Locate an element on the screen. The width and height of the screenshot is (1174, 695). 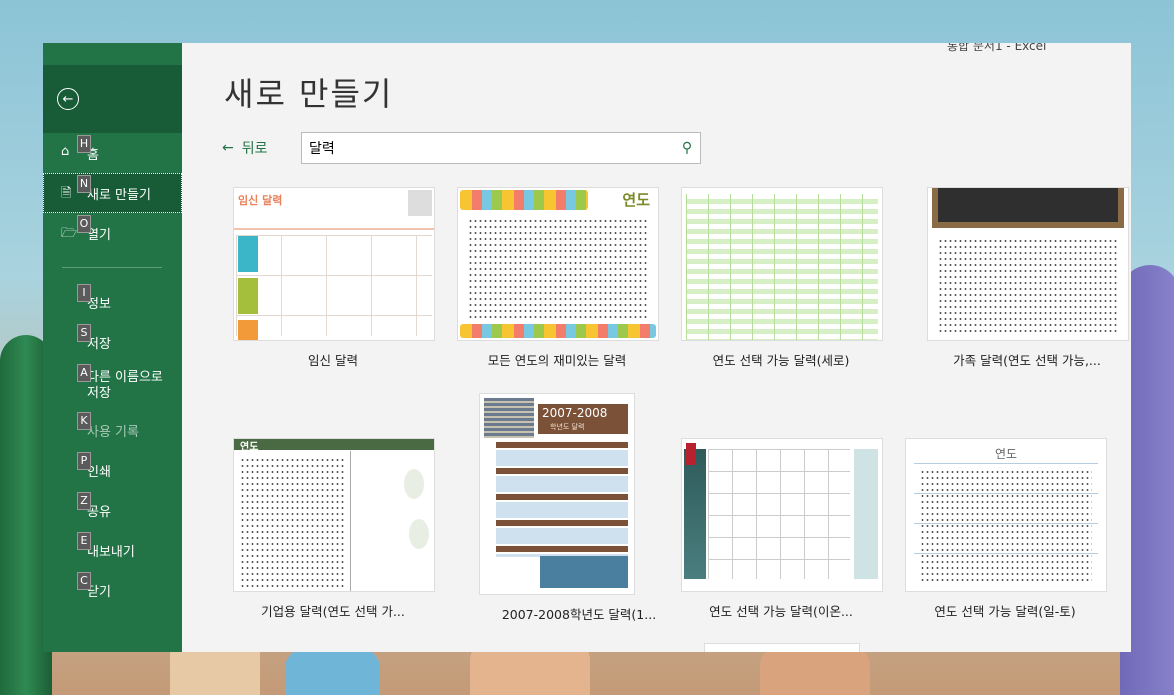
sidebar-item-share: Z 공유 is located at coordinates (112, 510).